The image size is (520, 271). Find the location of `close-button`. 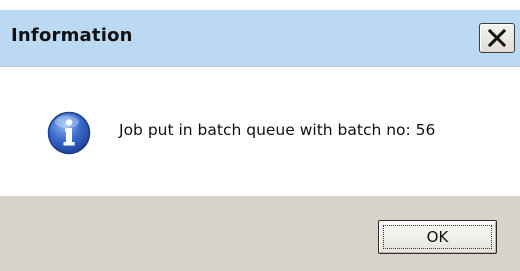

close-button is located at coordinates (497, 38).